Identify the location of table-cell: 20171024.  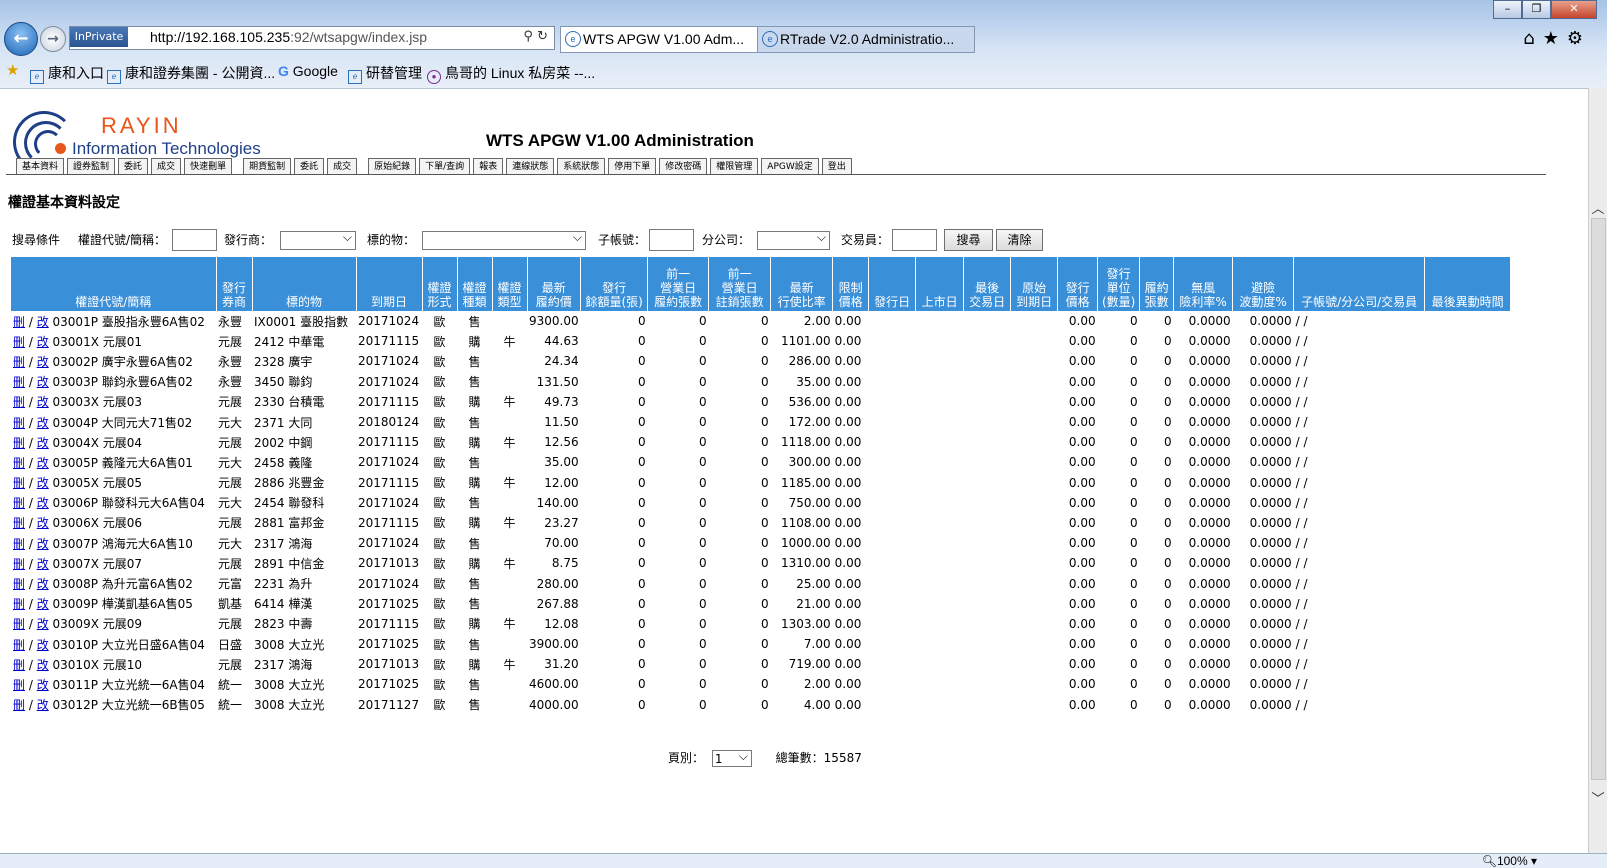
(389, 583).